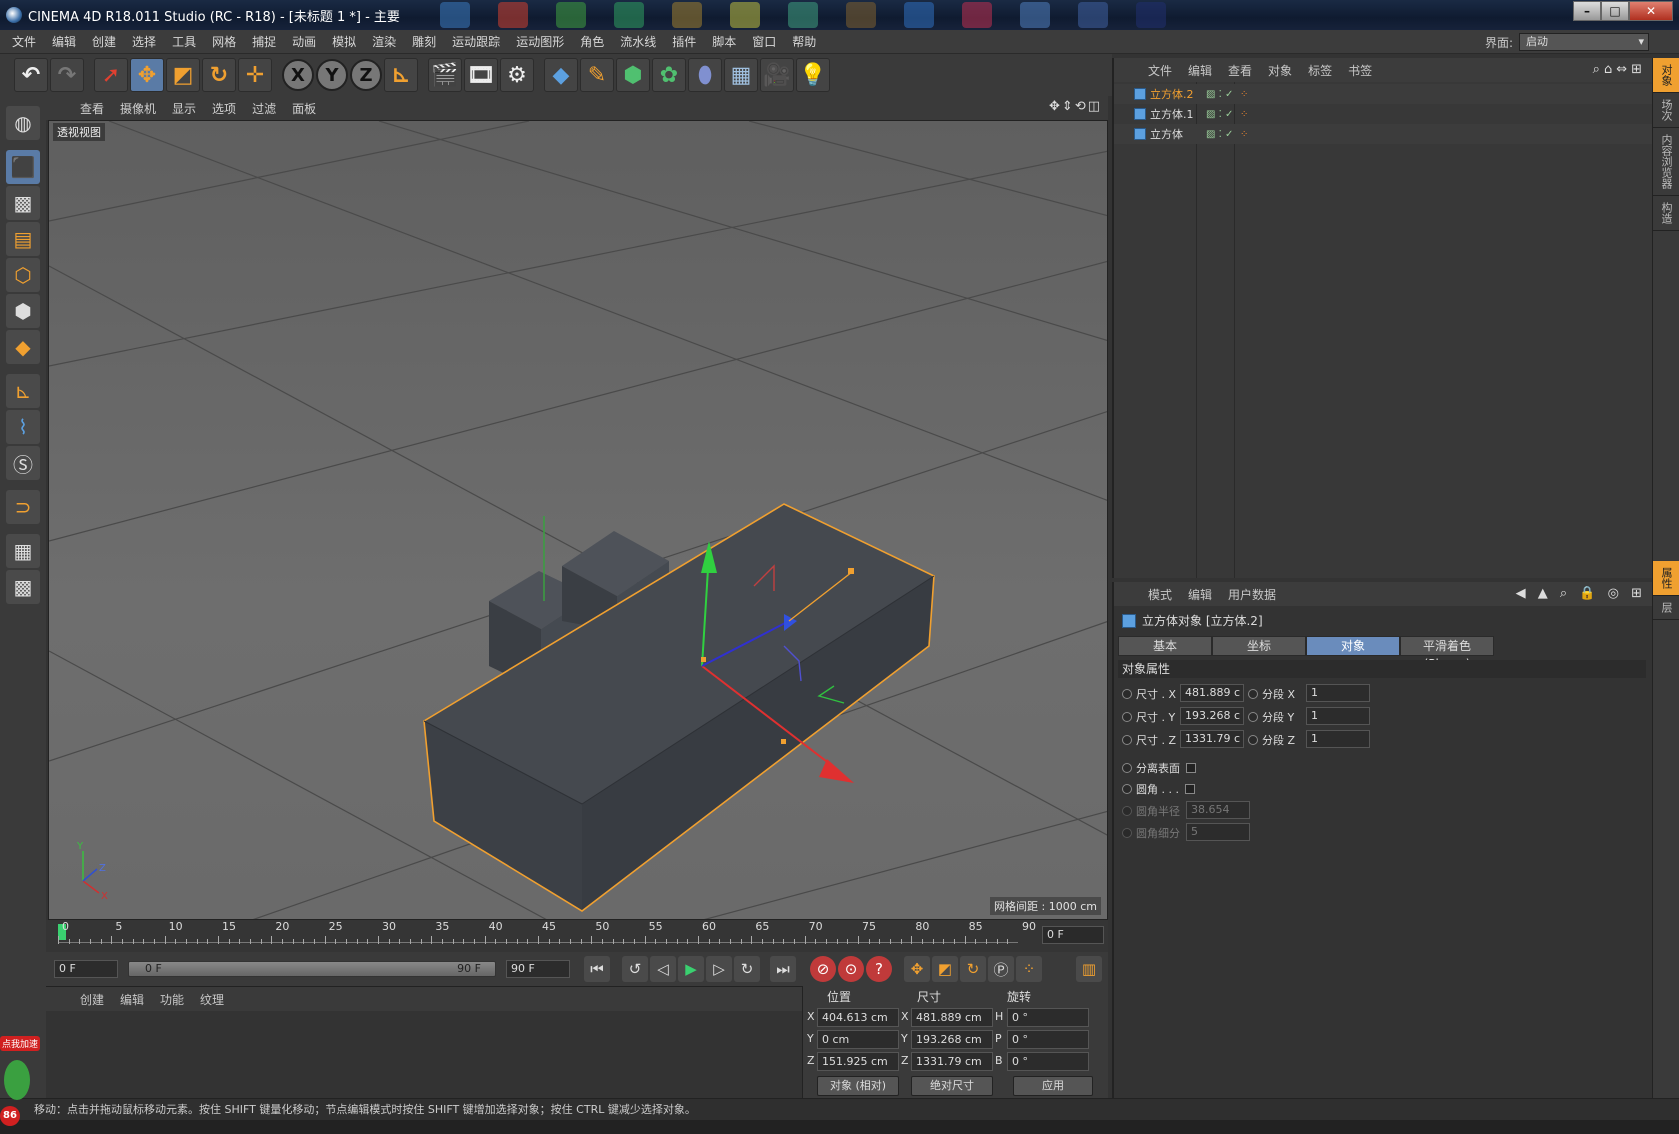  I want to click on deformer-icon: ⬮, so click(705, 75).